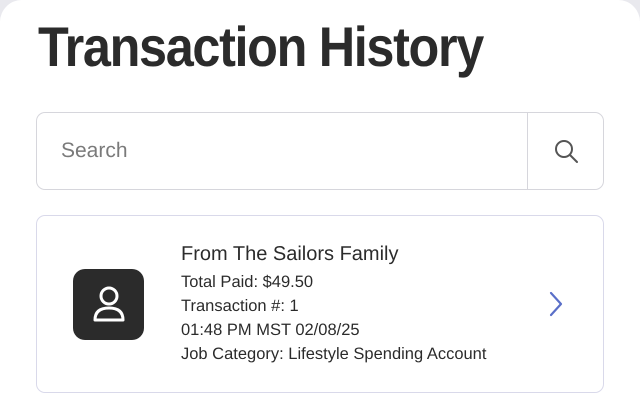 The image size is (640, 414). Describe the element at coordinates (260, 47) in the screenshot. I see `page-title: Transaction History` at that location.